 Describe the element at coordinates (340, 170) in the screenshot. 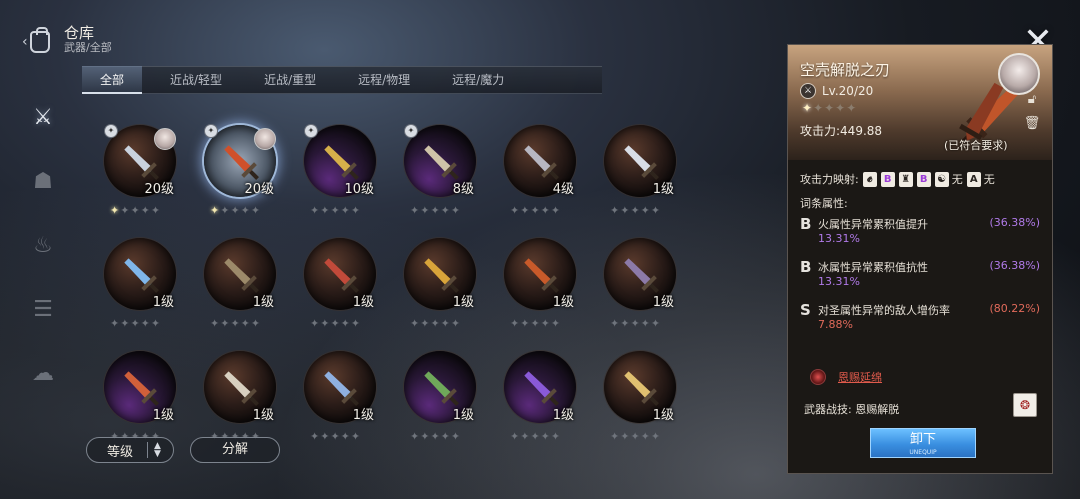

I see `weapon-slot: ✦ 10级 ✦✦✦✦✦` at that location.